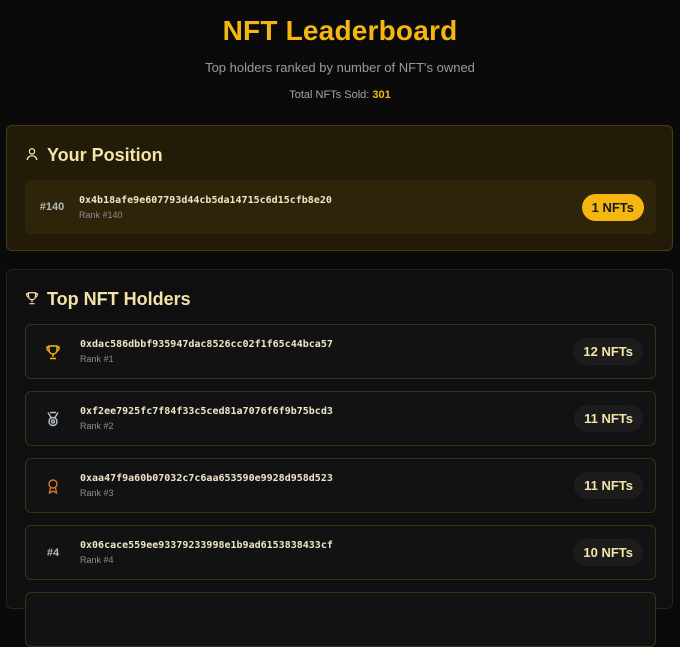 The image size is (680, 647). I want to click on your-position-title: Your Position, so click(105, 155).